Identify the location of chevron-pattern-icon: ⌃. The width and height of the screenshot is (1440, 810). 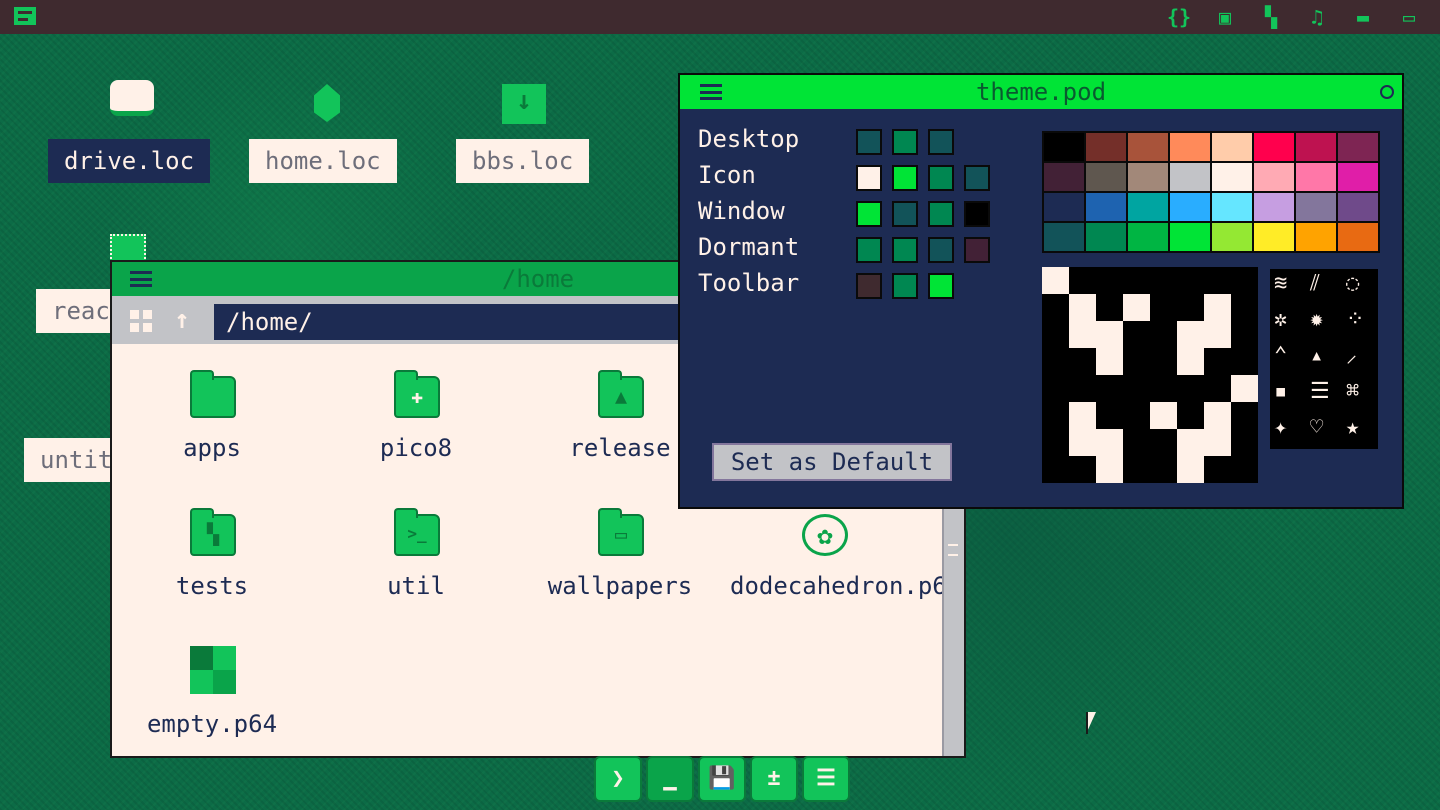
(1280, 356).